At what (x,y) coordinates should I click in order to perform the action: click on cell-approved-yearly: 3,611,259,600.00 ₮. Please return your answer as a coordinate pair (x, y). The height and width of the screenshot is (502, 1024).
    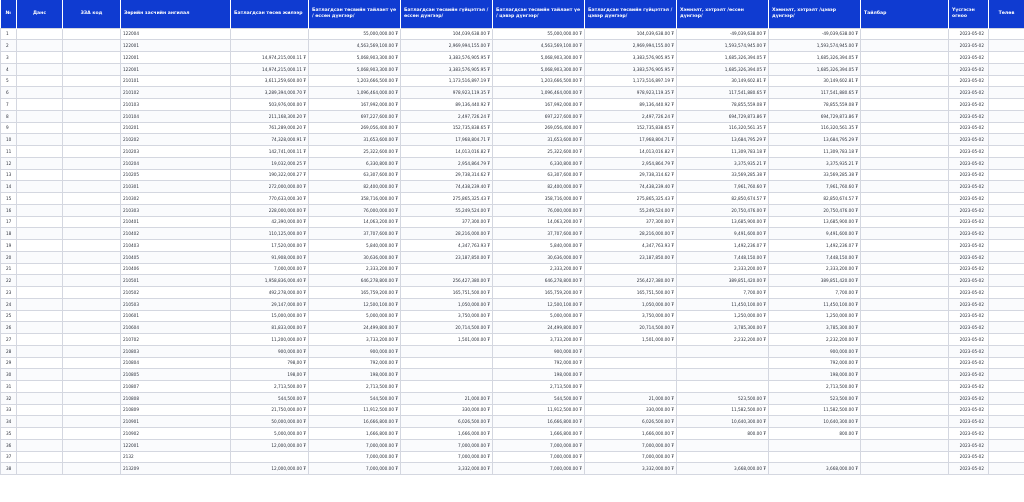
    Looking at the image, I should click on (269, 81).